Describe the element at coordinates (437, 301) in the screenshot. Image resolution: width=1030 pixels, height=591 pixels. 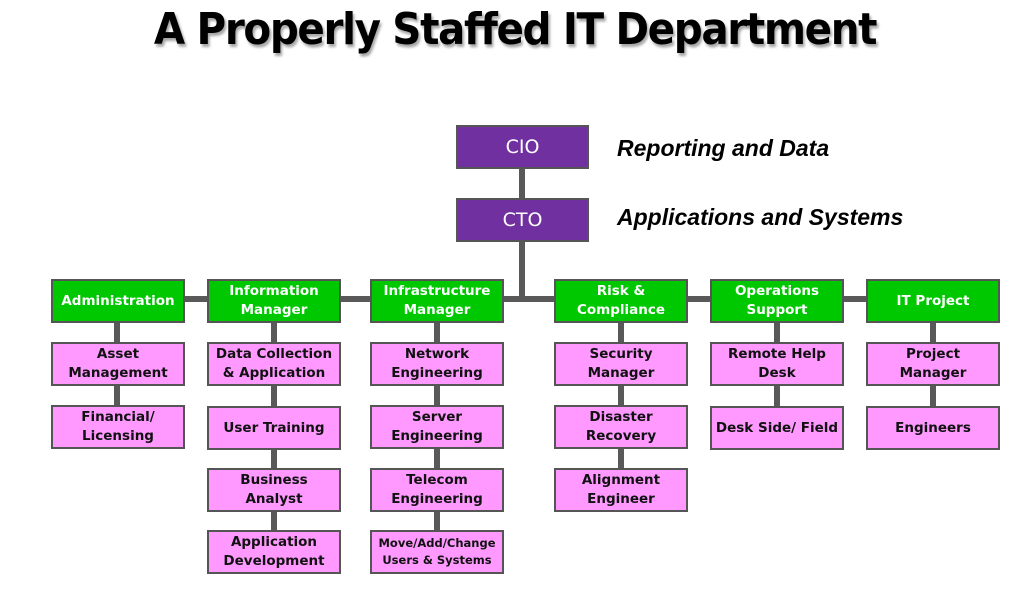
I see `dept-infrastructure-manager: Infrastructure Manager` at that location.